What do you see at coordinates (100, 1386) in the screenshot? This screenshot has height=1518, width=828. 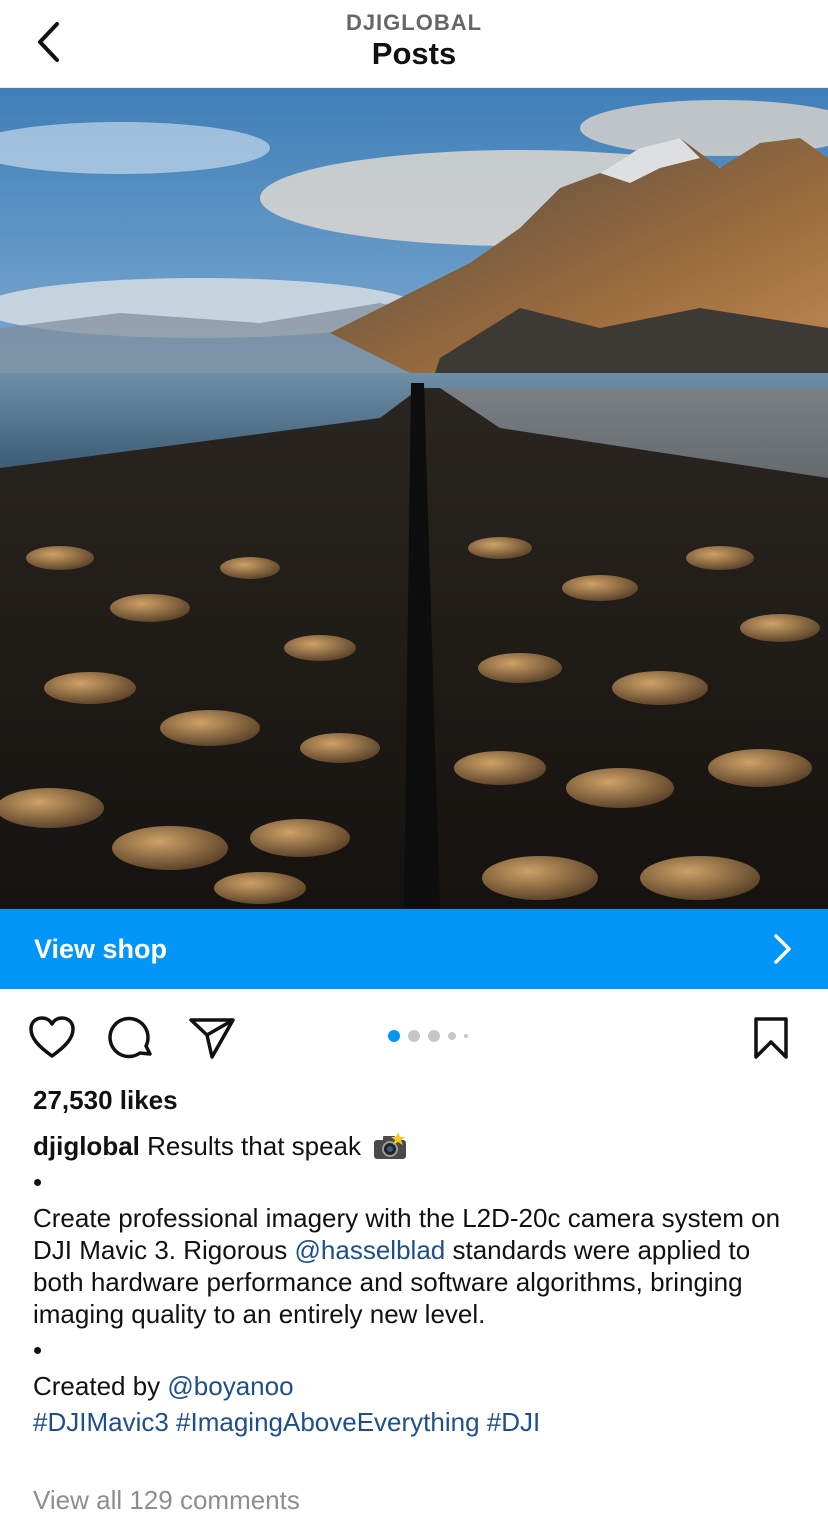 I see `credit-prefix: Created by` at bounding box center [100, 1386].